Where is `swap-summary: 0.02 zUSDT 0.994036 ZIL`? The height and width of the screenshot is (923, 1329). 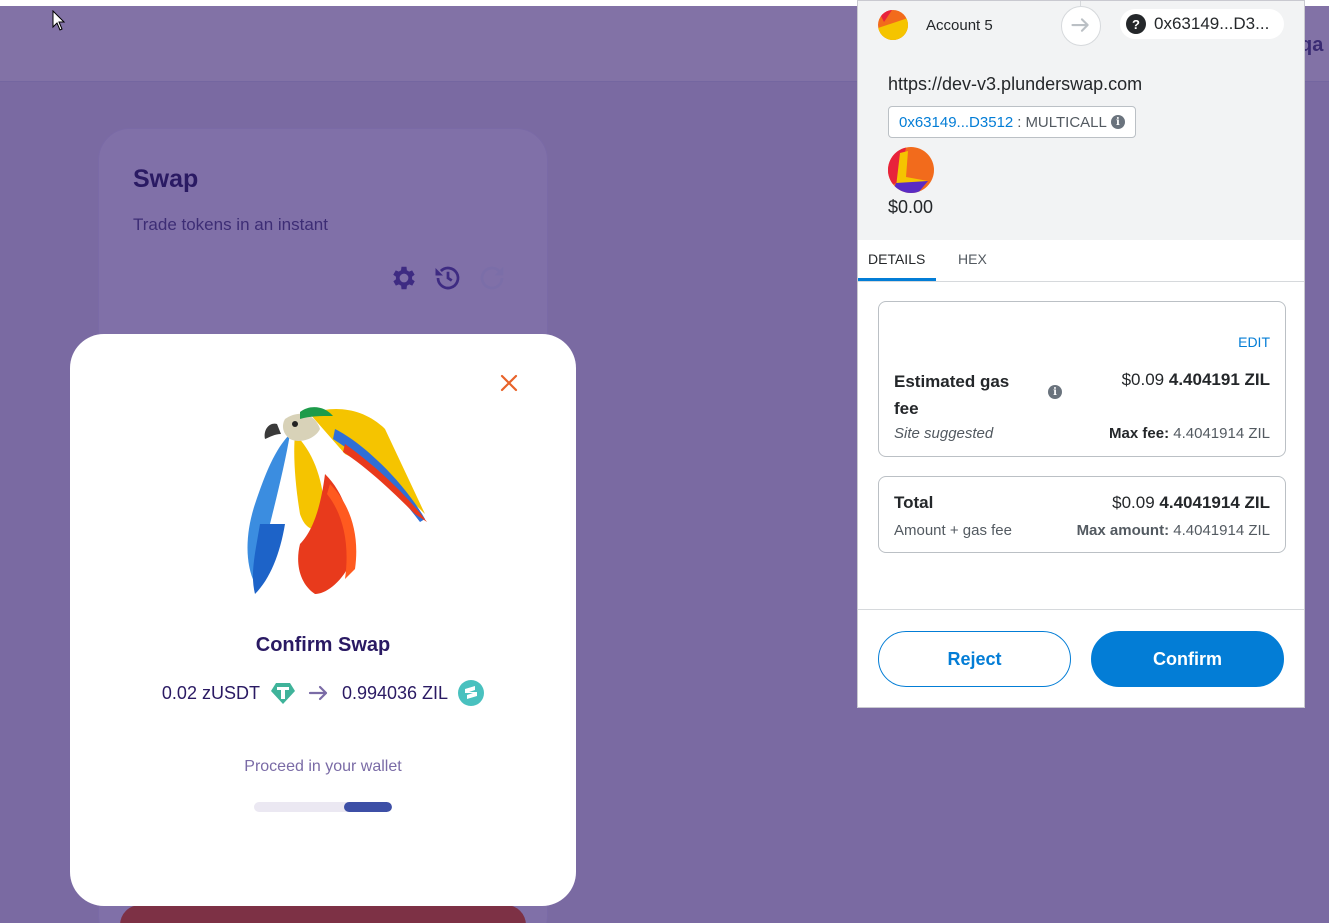 swap-summary: 0.02 zUSDT 0.994036 ZIL is located at coordinates (323, 693).